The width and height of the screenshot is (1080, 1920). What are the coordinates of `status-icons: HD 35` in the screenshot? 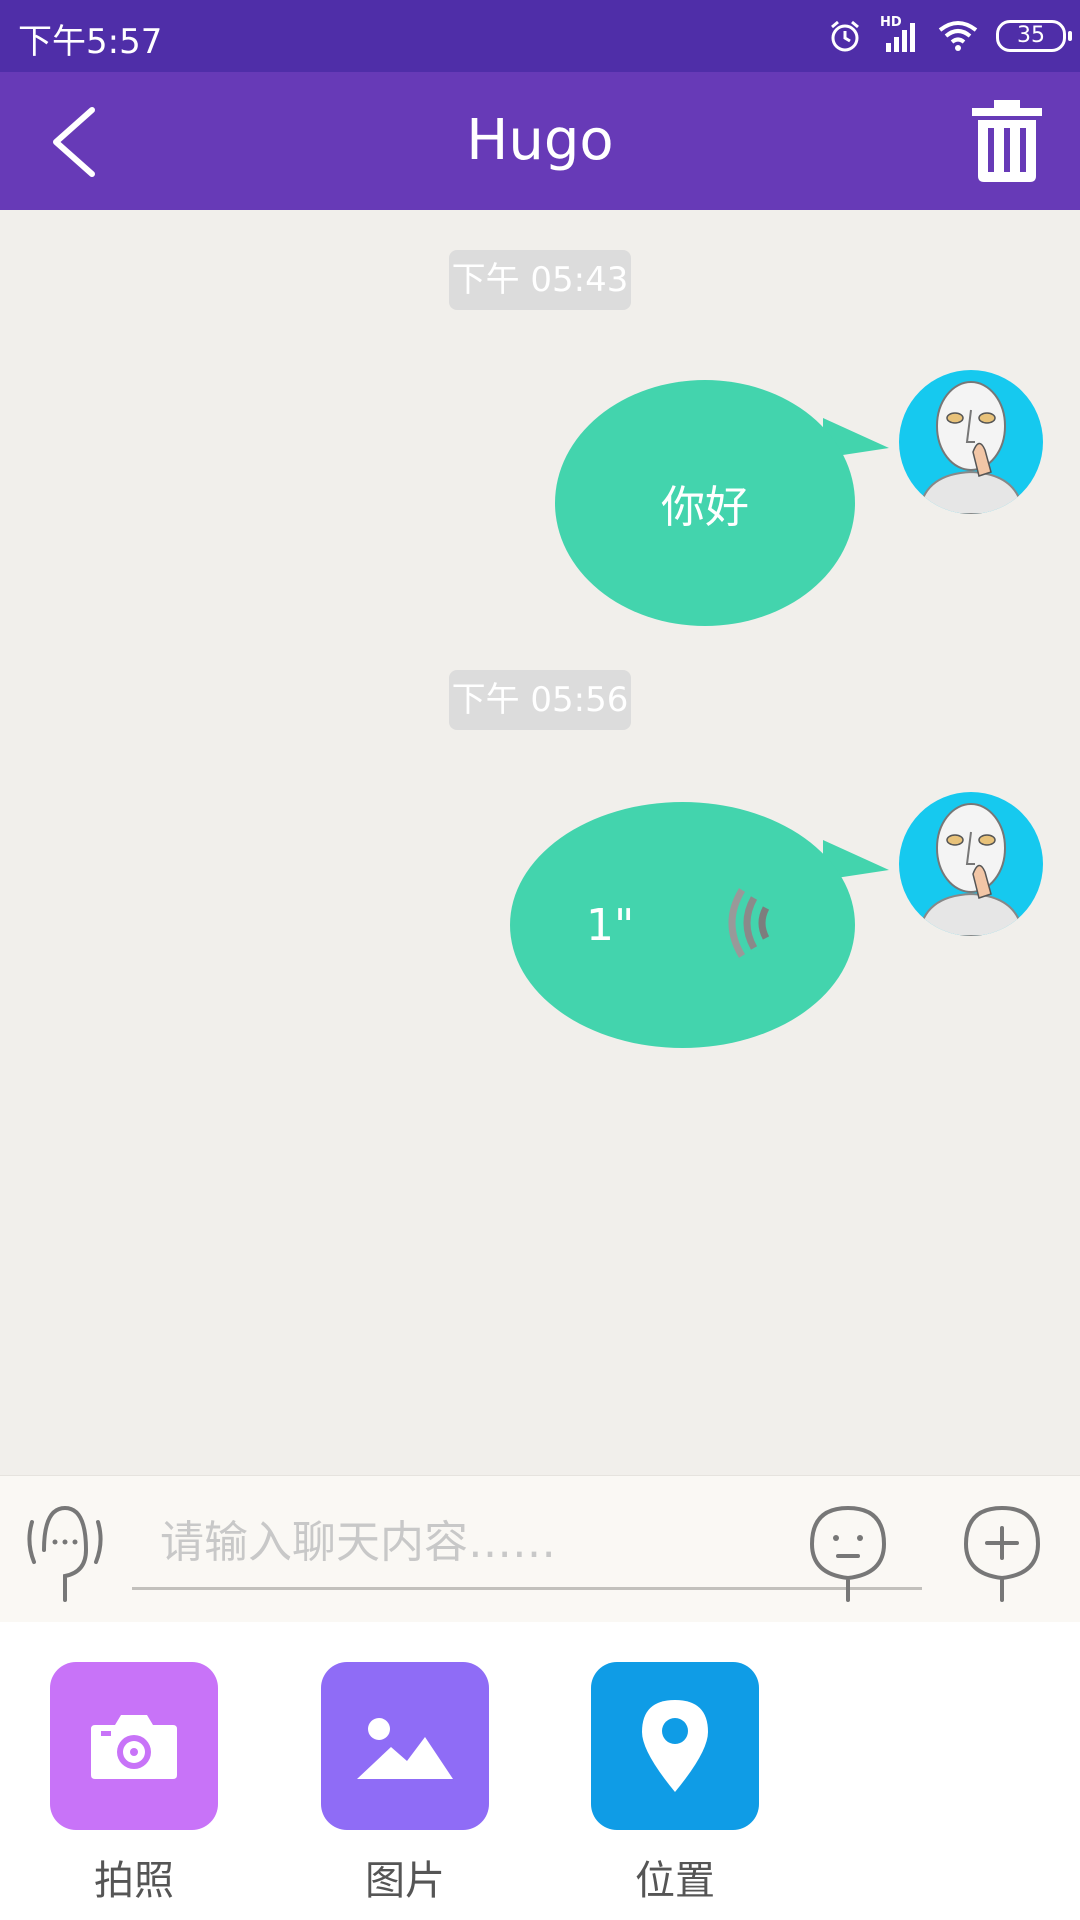 It's located at (950, 35).